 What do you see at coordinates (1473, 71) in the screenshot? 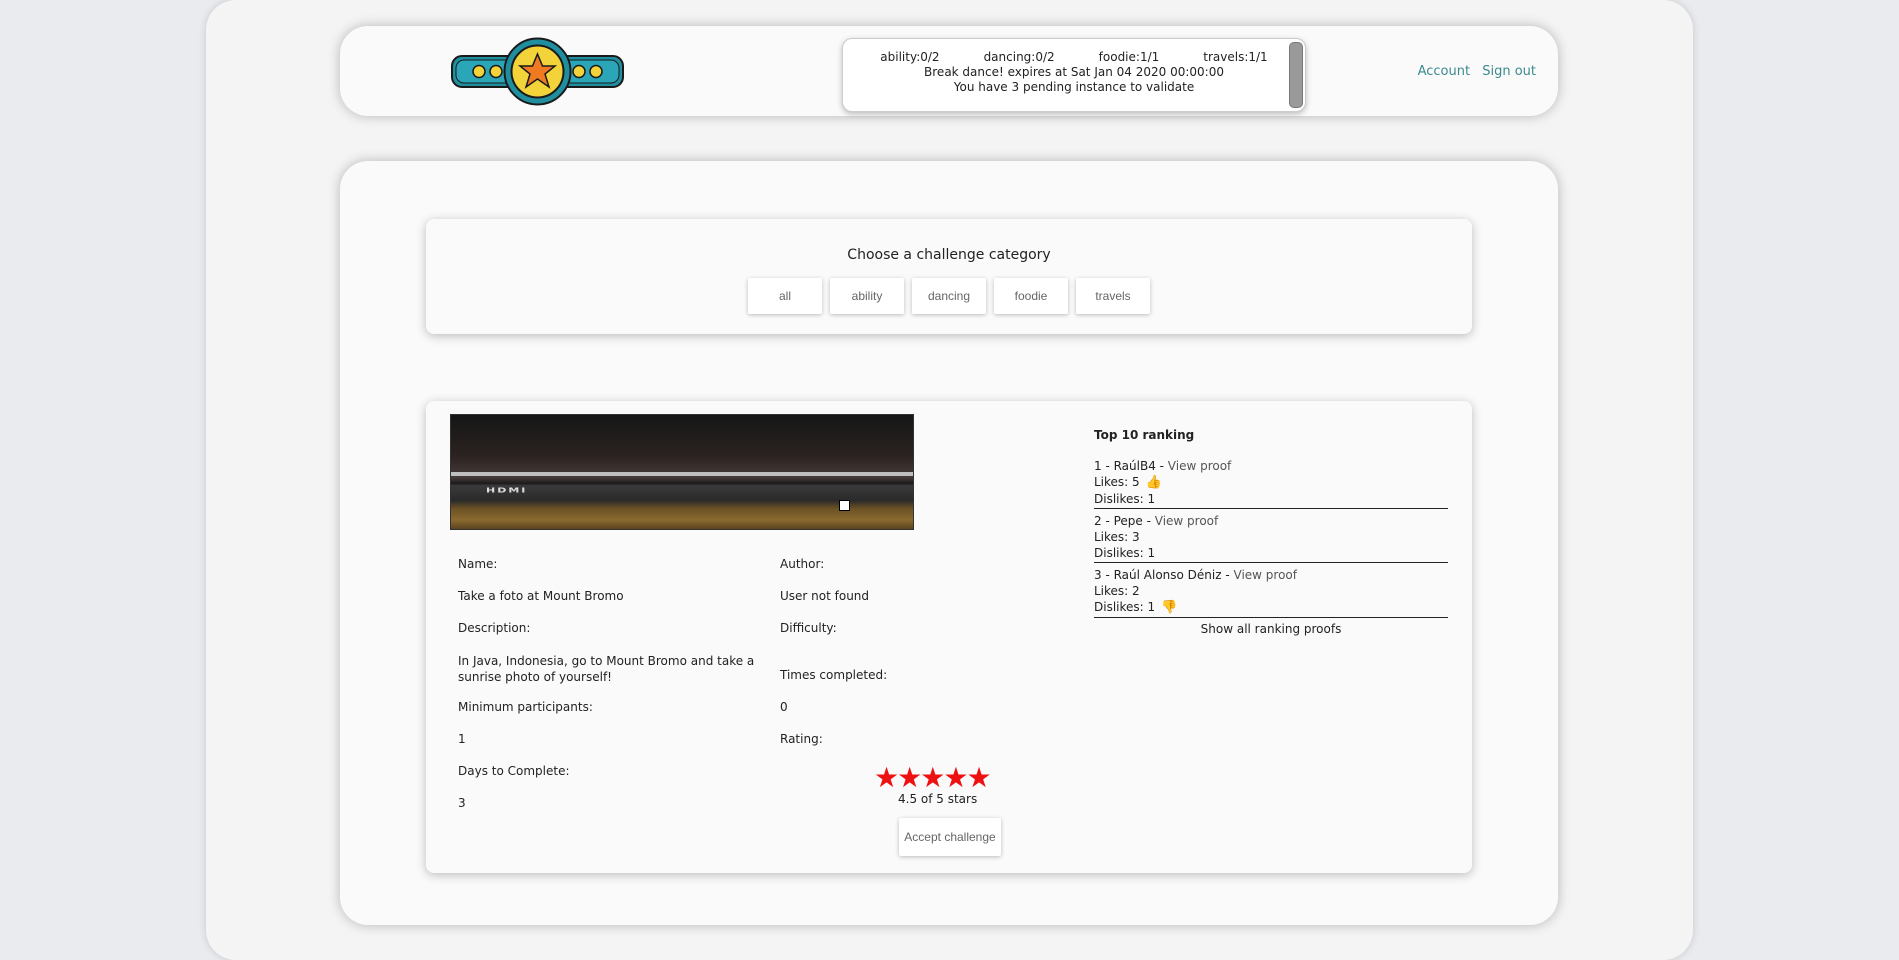
I see `user-nav: Account Sign out` at bounding box center [1473, 71].